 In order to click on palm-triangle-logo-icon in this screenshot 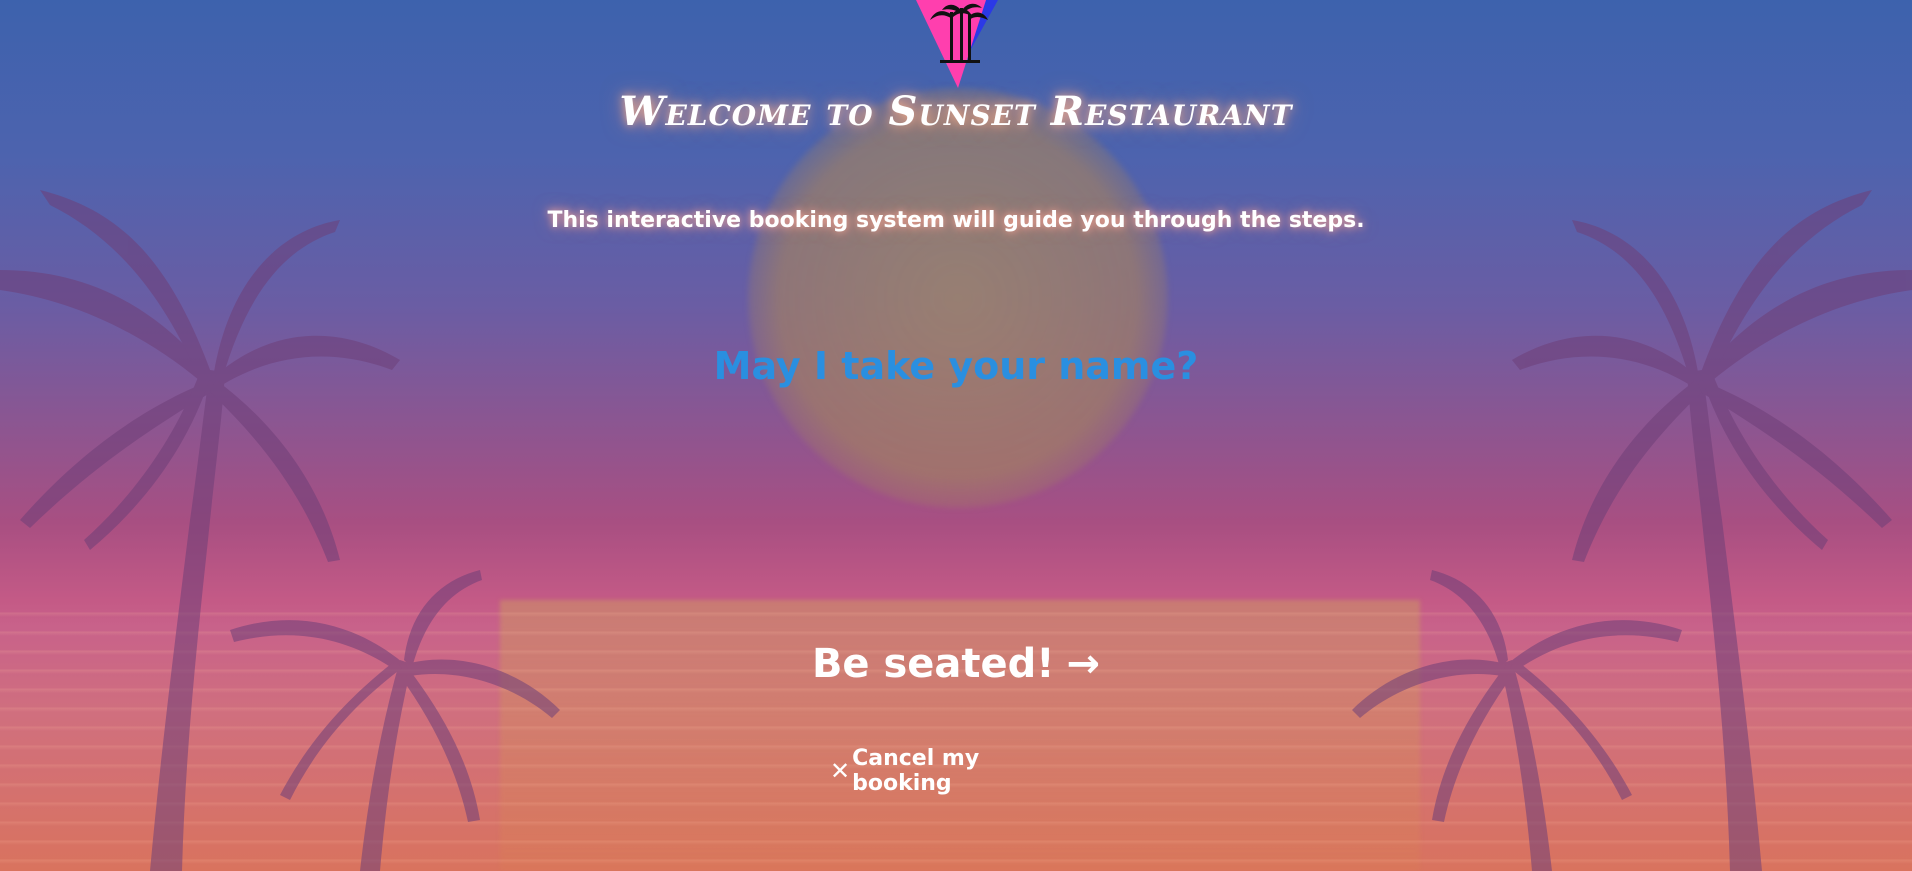, I will do `click(957, 44)`.